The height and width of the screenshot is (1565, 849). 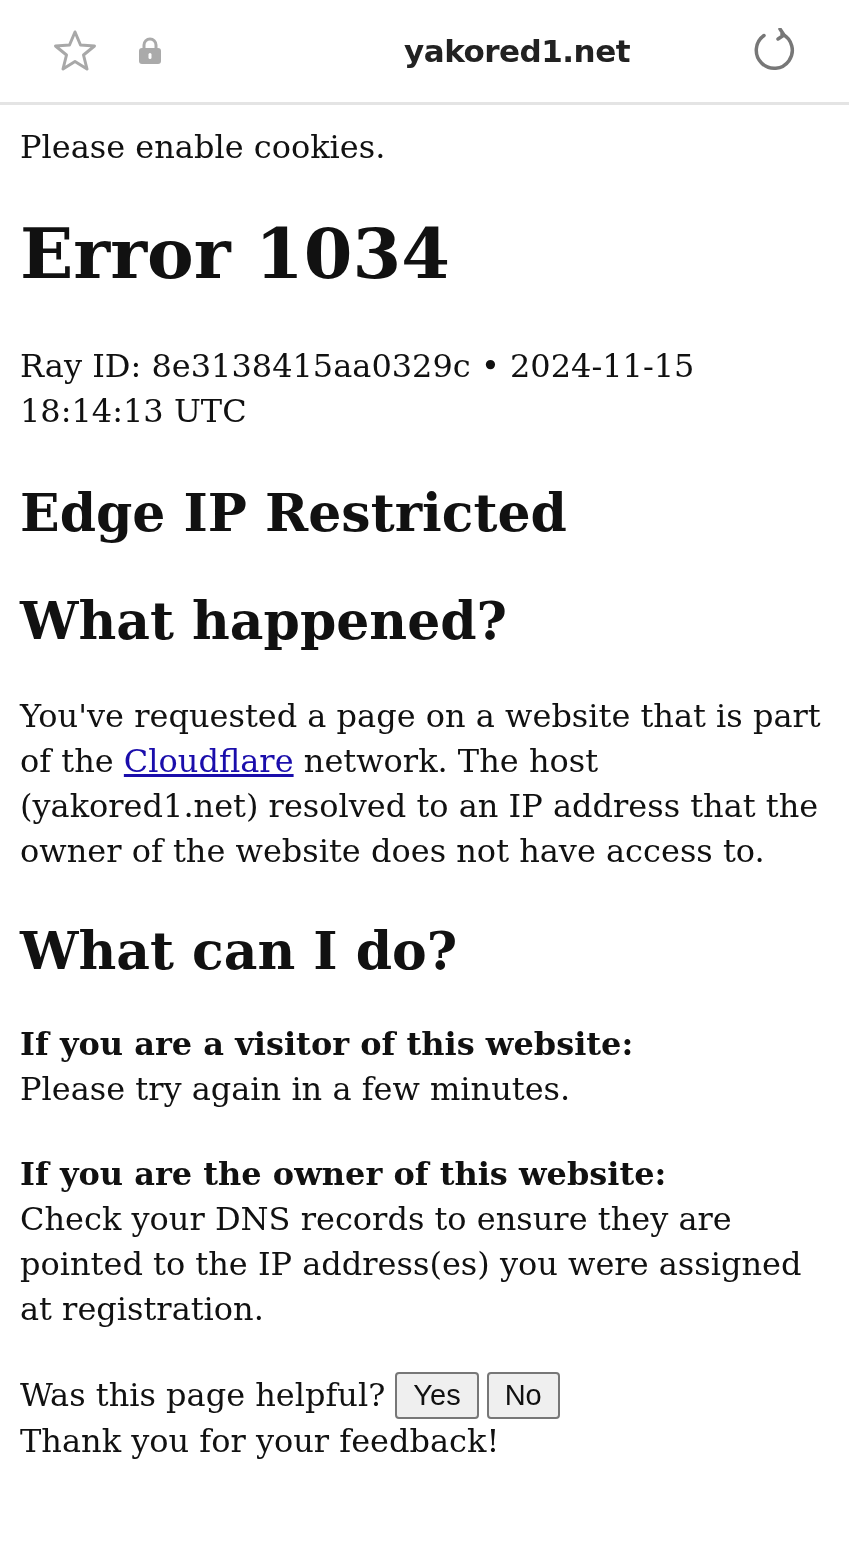 What do you see at coordinates (239, 951) in the screenshot?
I see `section-heading: What can I do?` at bounding box center [239, 951].